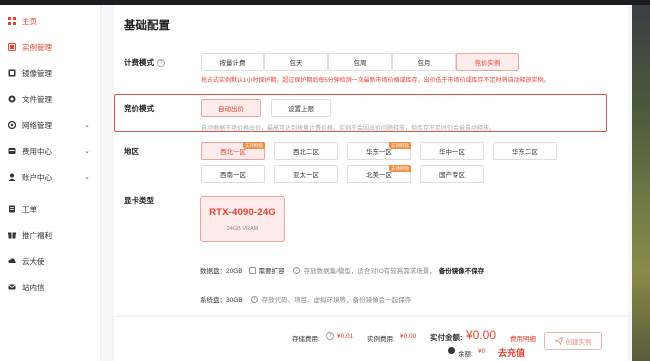 This screenshot has width=650, height=361. Describe the element at coordinates (511, 352) in the screenshot. I see `recharge-link: 去充值` at that location.